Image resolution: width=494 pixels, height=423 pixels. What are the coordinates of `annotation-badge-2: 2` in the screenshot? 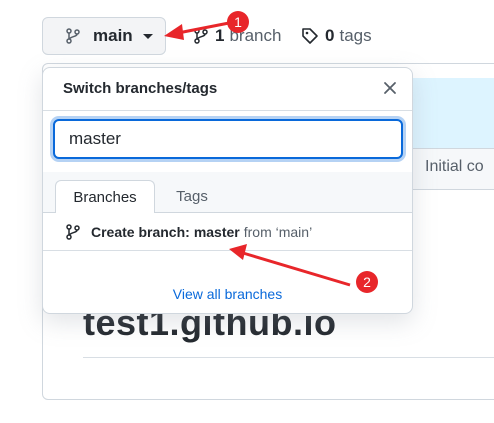 It's located at (367, 282).